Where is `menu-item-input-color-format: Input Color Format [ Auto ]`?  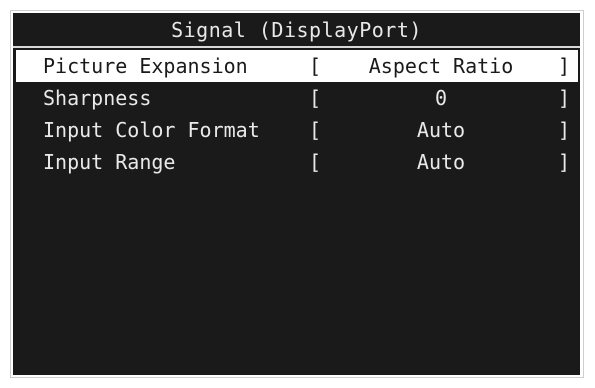 menu-item-input-color-format: Input Color Format [ Auto ] is located at coordinates (297, 130).